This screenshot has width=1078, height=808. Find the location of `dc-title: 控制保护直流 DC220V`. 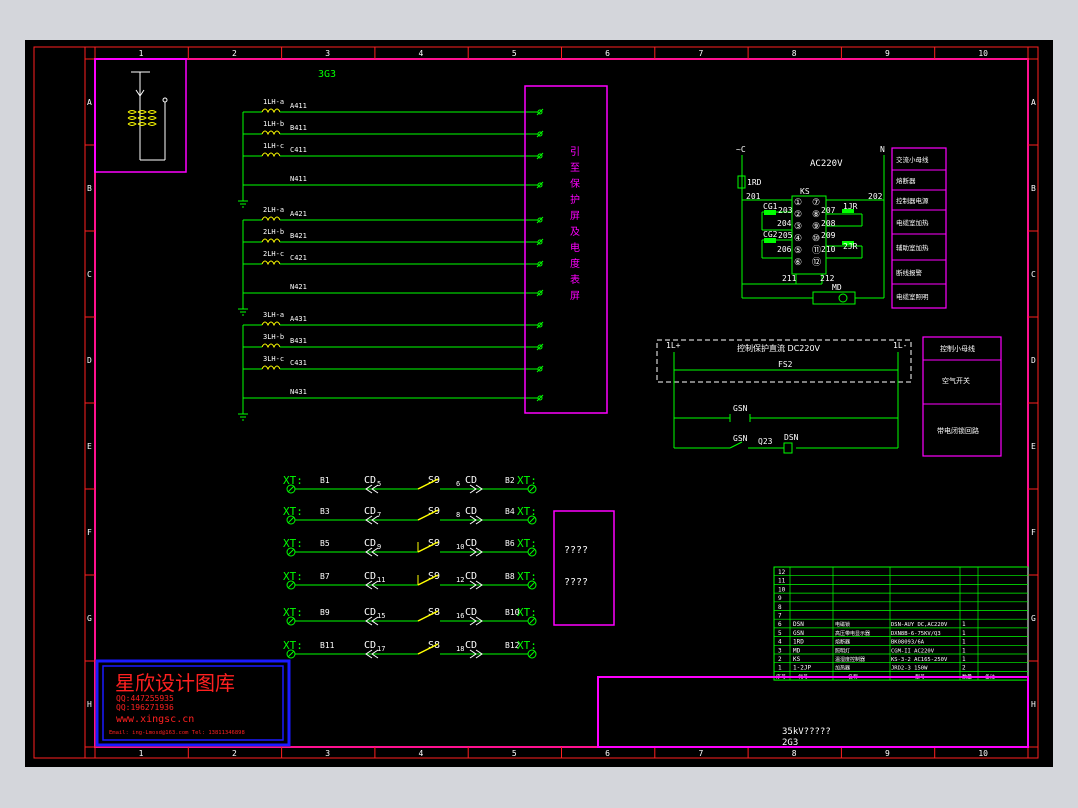

dc-title: 控制保护直流 DC220V is located at coordinates (779, 348).